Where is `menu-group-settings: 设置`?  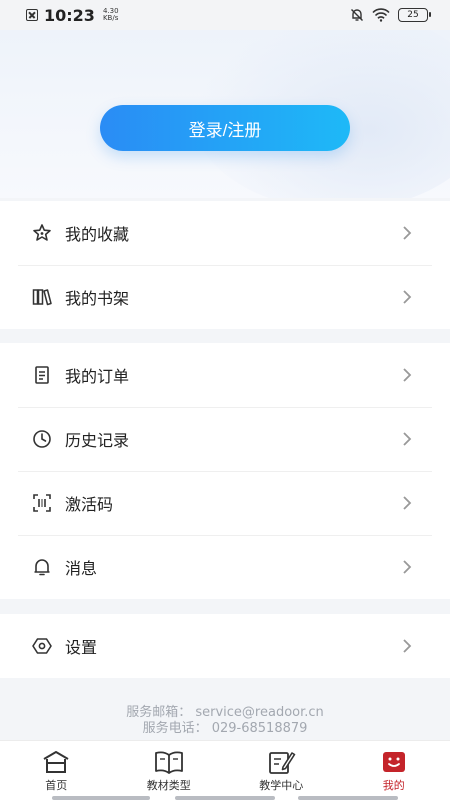
menu-group-settings: 设置 is located at coordinates (225, 646).